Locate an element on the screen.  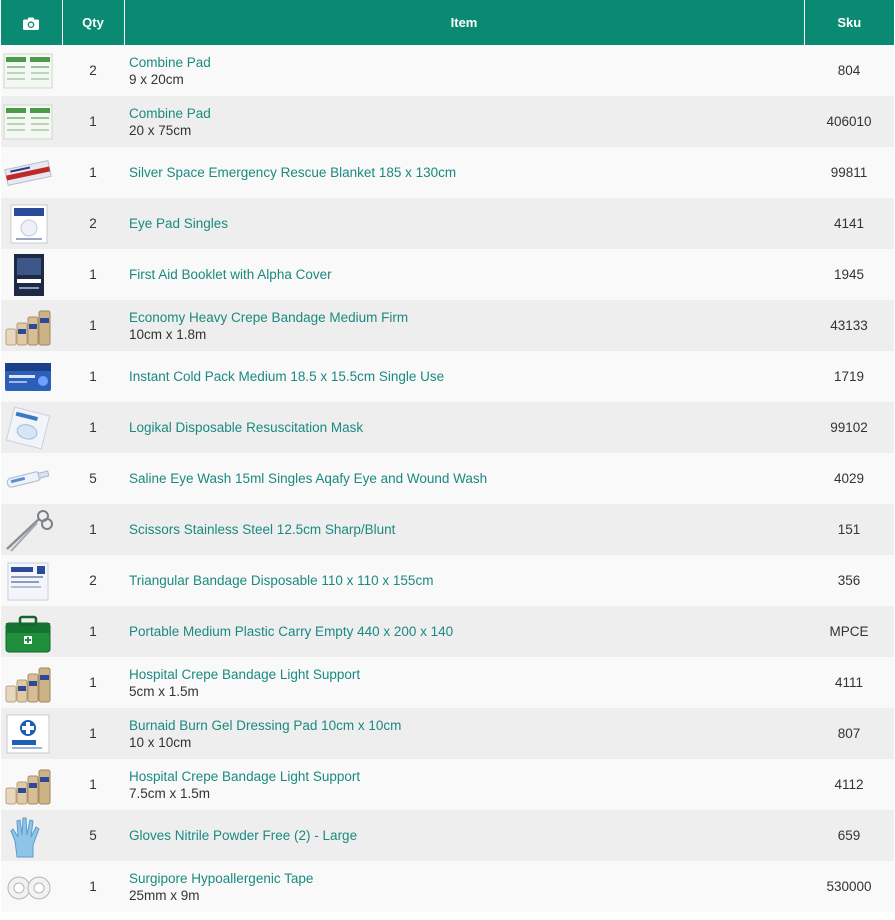
sku-cell: 406010 is located at coordinates (849, 121).